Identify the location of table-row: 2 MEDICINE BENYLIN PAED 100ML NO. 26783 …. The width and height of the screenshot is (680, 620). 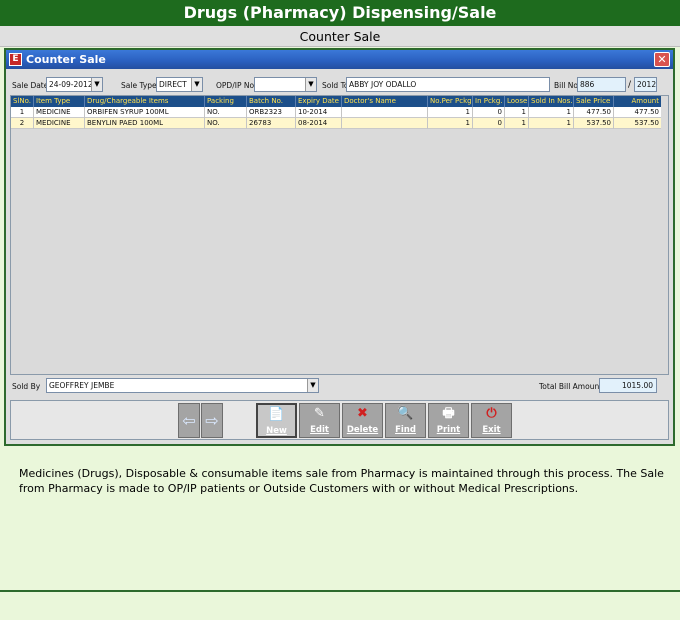
(336, 123).